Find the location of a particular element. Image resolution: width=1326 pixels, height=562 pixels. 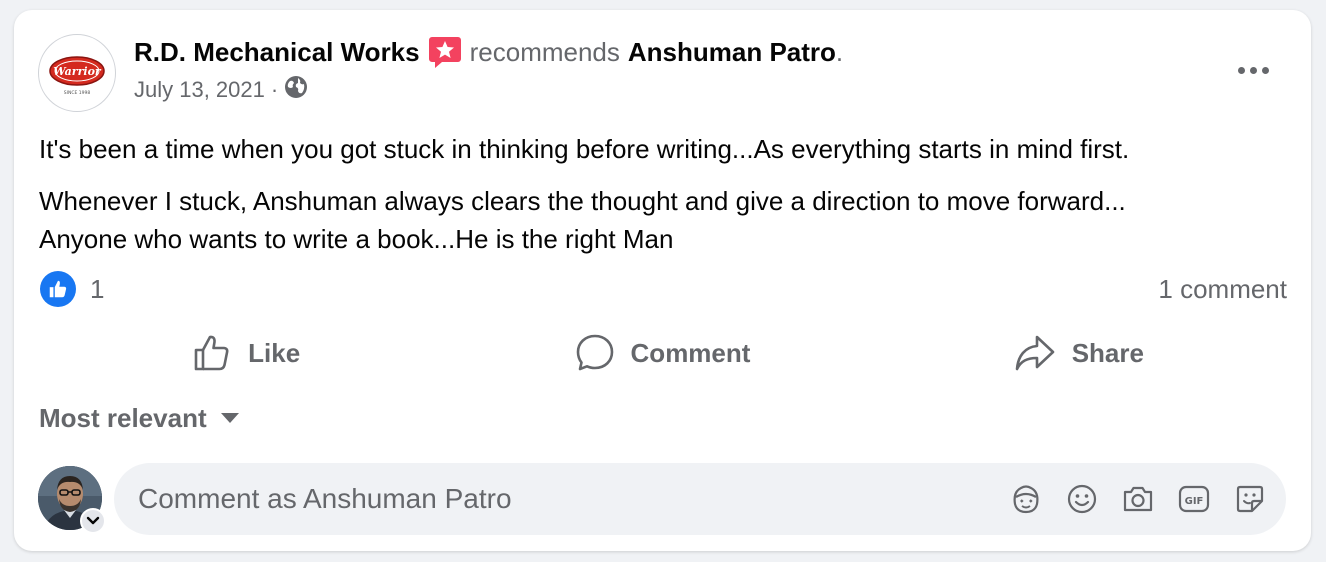

gif-icon: GIF is located at coordinates (1194, 499).